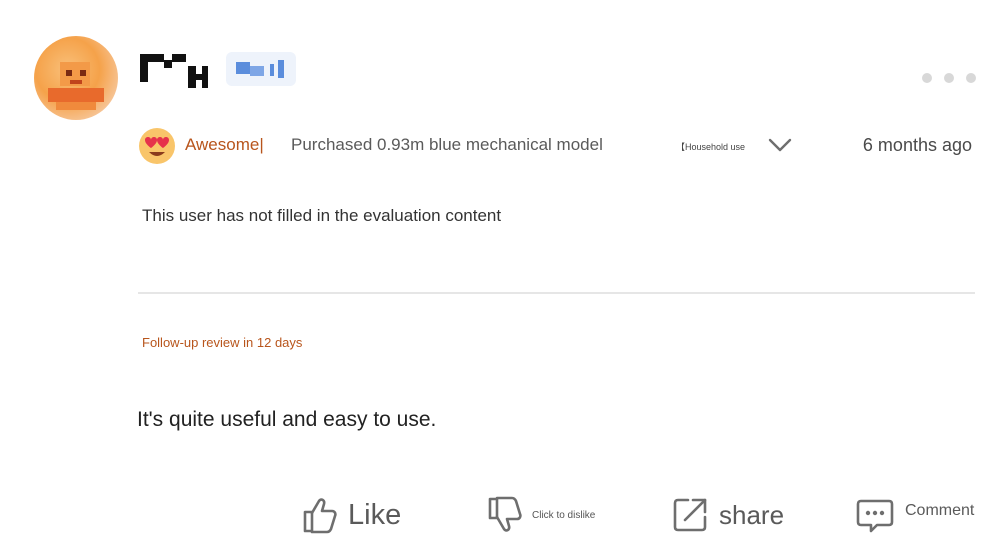 Image resolution: width=1000 pixels, height=559 pixels. I want to click on share-button: share, so click(727, 515).